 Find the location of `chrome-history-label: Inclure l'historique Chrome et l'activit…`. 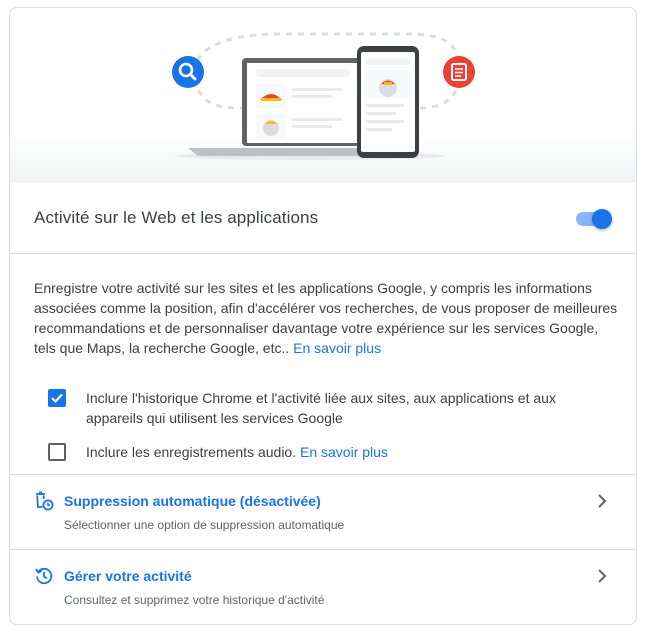

chrome-history-label: Inclure l'historique Chrome et l'activit… is located at coordinates (321, 408).